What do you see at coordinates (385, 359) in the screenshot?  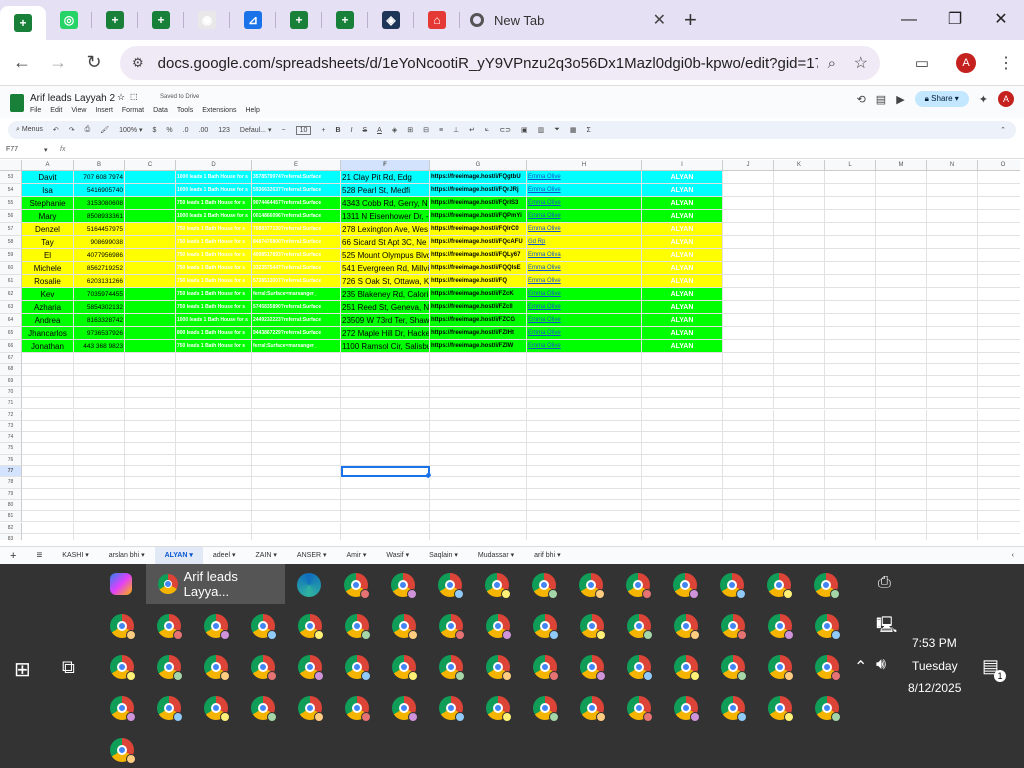 I see `cell-f` at bounding box center [385, 359].